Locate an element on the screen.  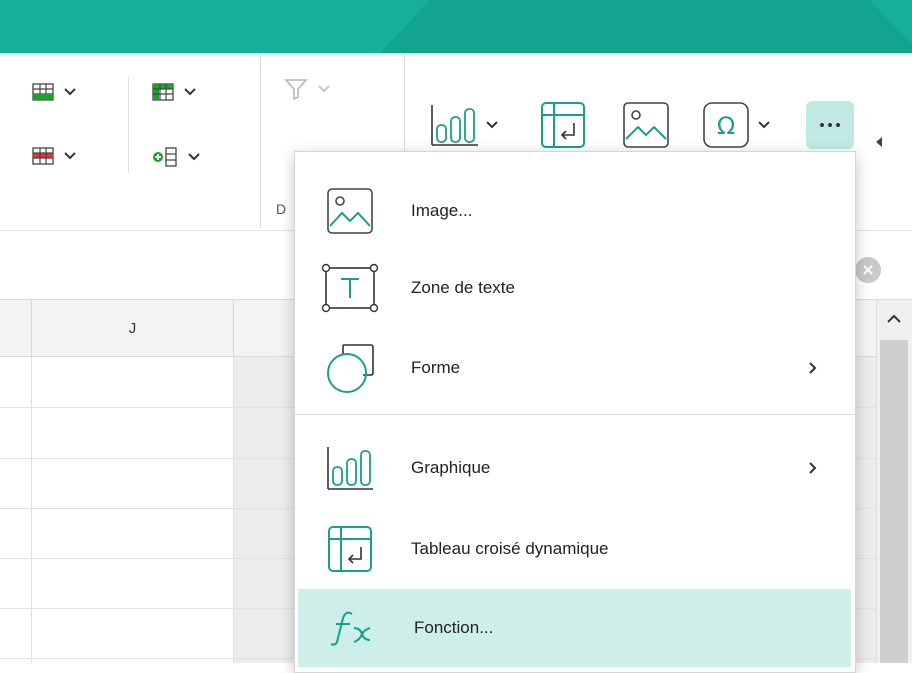
menu-separator is located at coordinates (575, 414).